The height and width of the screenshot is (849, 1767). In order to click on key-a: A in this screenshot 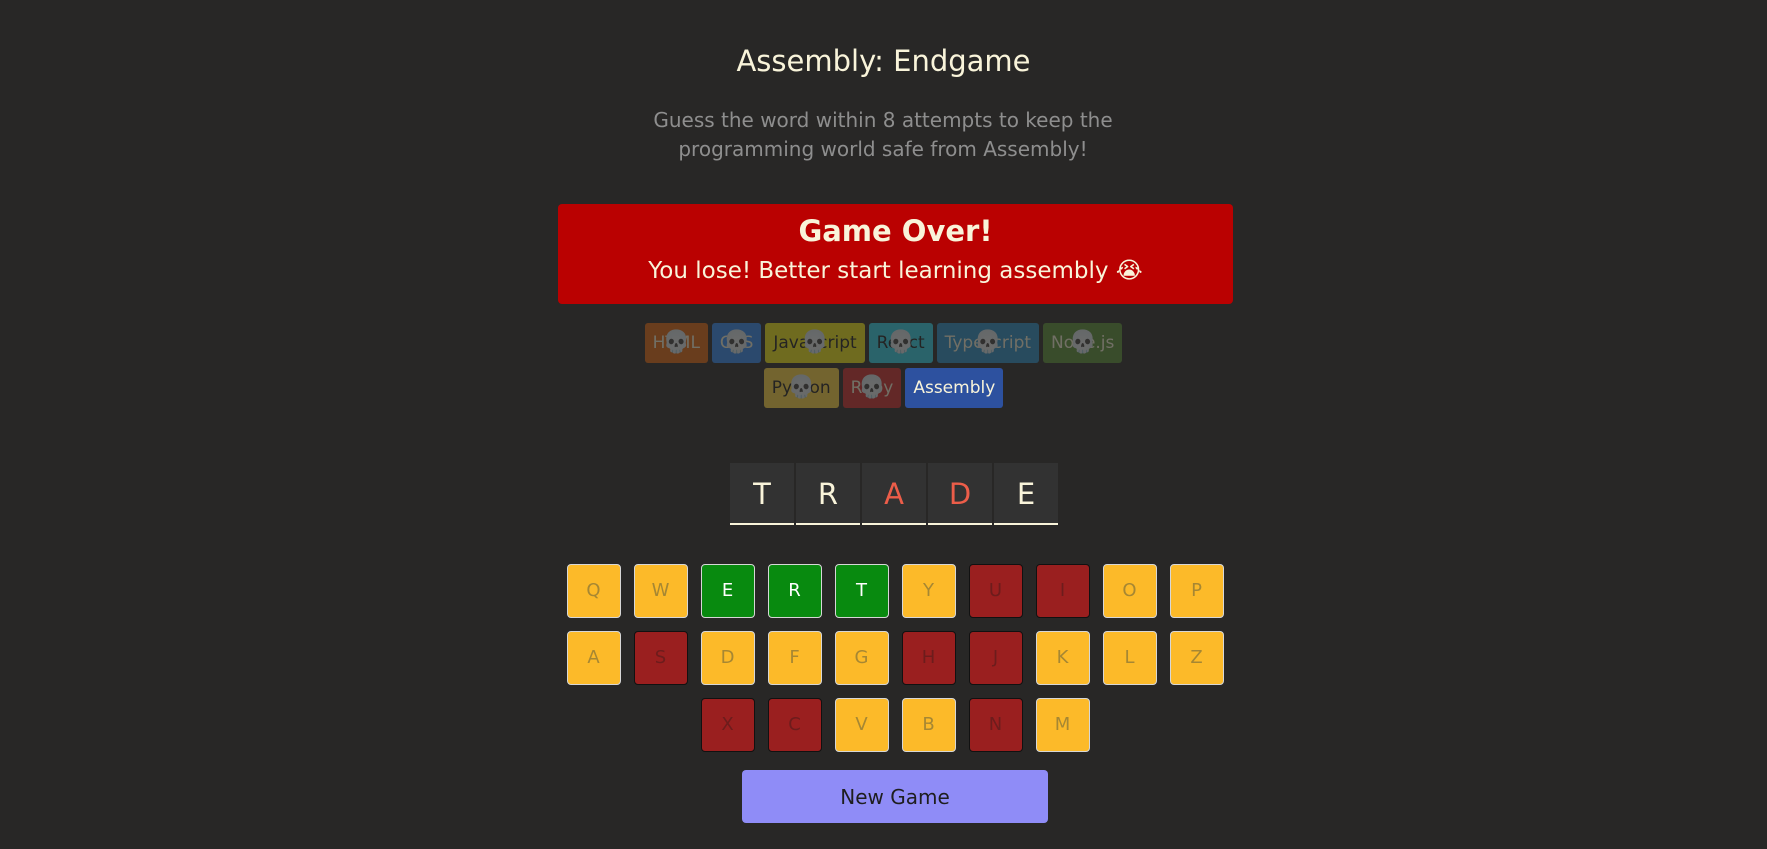, I will do `click(593, 658)`.